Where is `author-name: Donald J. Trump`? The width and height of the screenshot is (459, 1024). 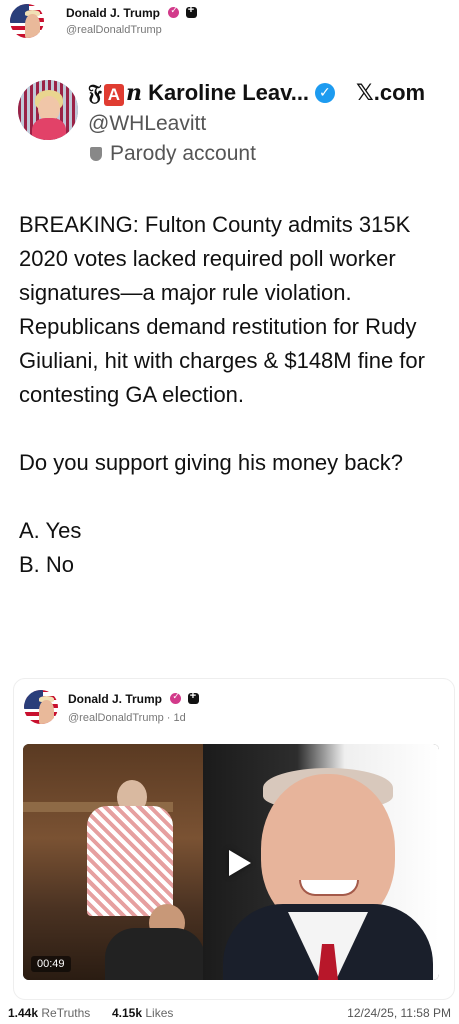 author-name: Donald J. Trump is located at coordinates (113, 13).